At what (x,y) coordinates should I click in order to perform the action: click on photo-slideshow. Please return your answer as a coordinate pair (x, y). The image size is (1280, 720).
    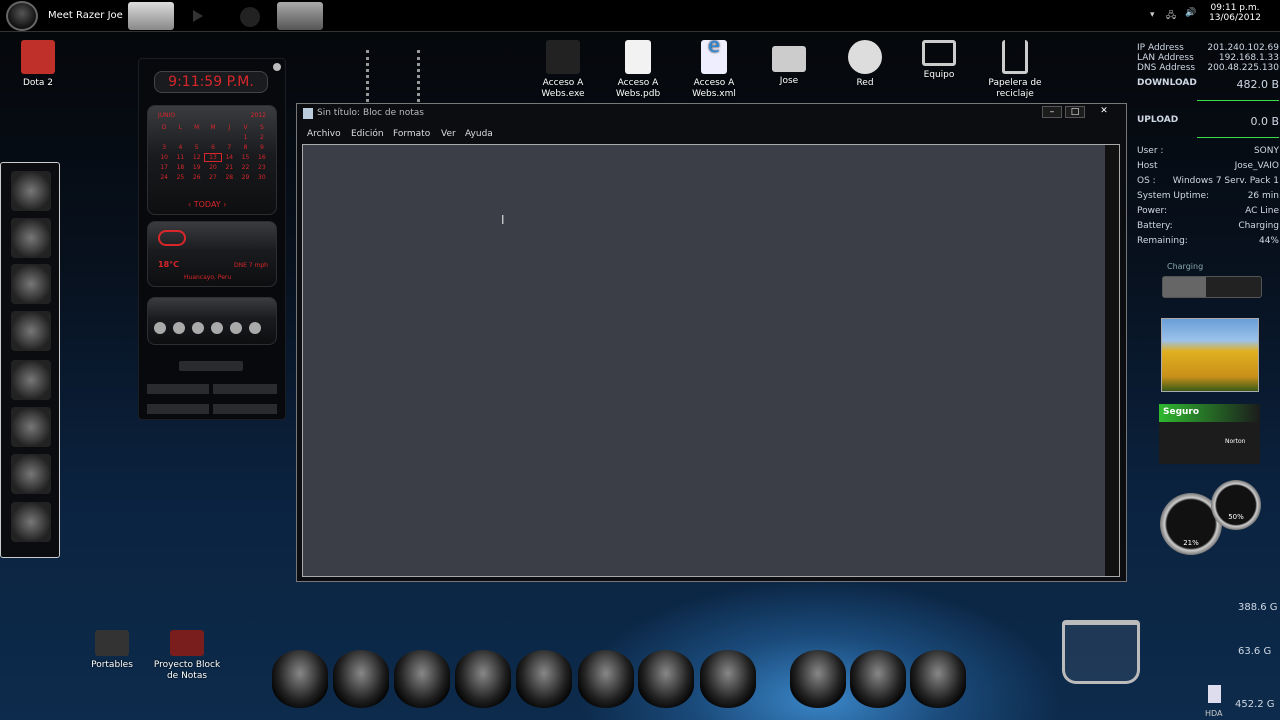
    Looking at the image, I should click on (1210, 355).